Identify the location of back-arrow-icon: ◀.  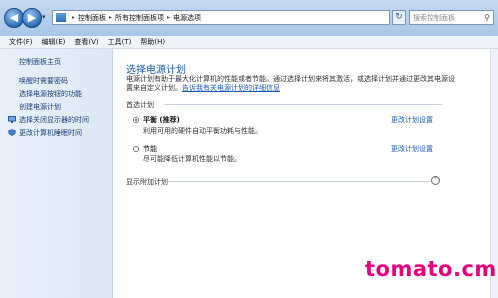
(14, 17).